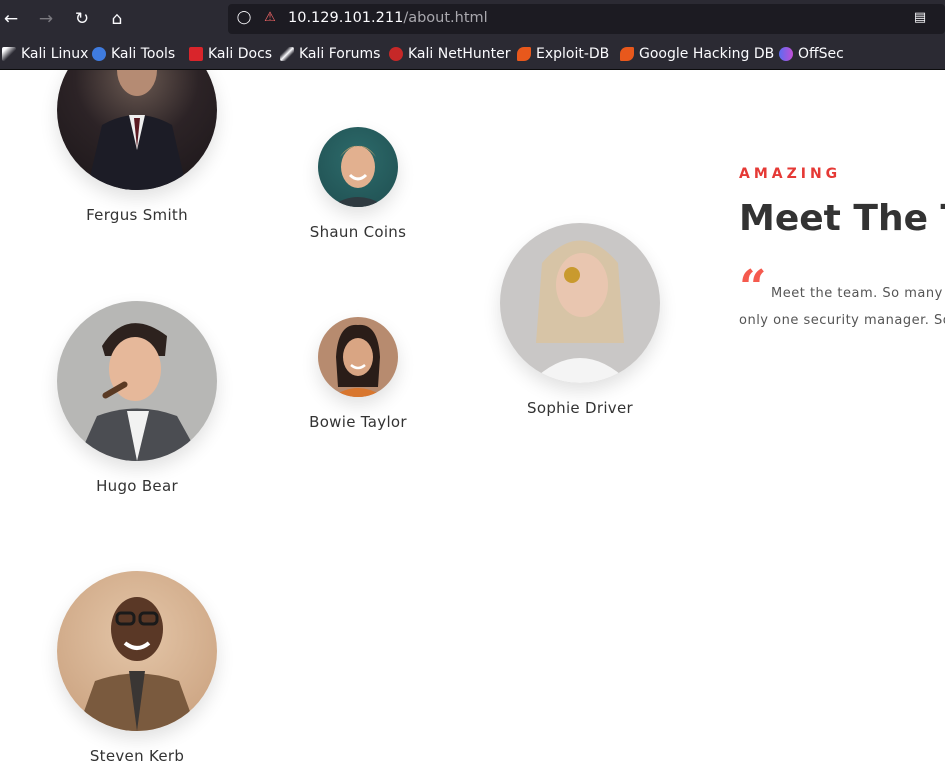  What do you see at coordinates (143, 54) in the screenshot?
I see `bookmark-label: Kali Tools` at bounding box center [143, 54].